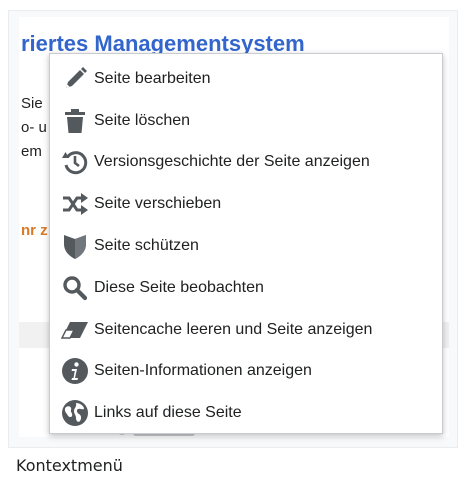 Image resolution: width=459 pixels, height=490 pixels. I want to click on menu-item-protect-page: Seite schützen, so click(246, 246).